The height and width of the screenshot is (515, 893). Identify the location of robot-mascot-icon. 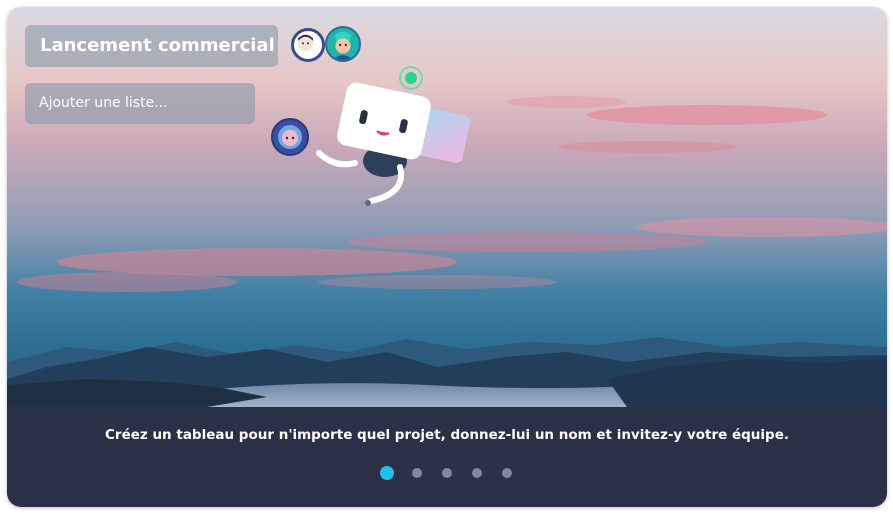
(393, 136).